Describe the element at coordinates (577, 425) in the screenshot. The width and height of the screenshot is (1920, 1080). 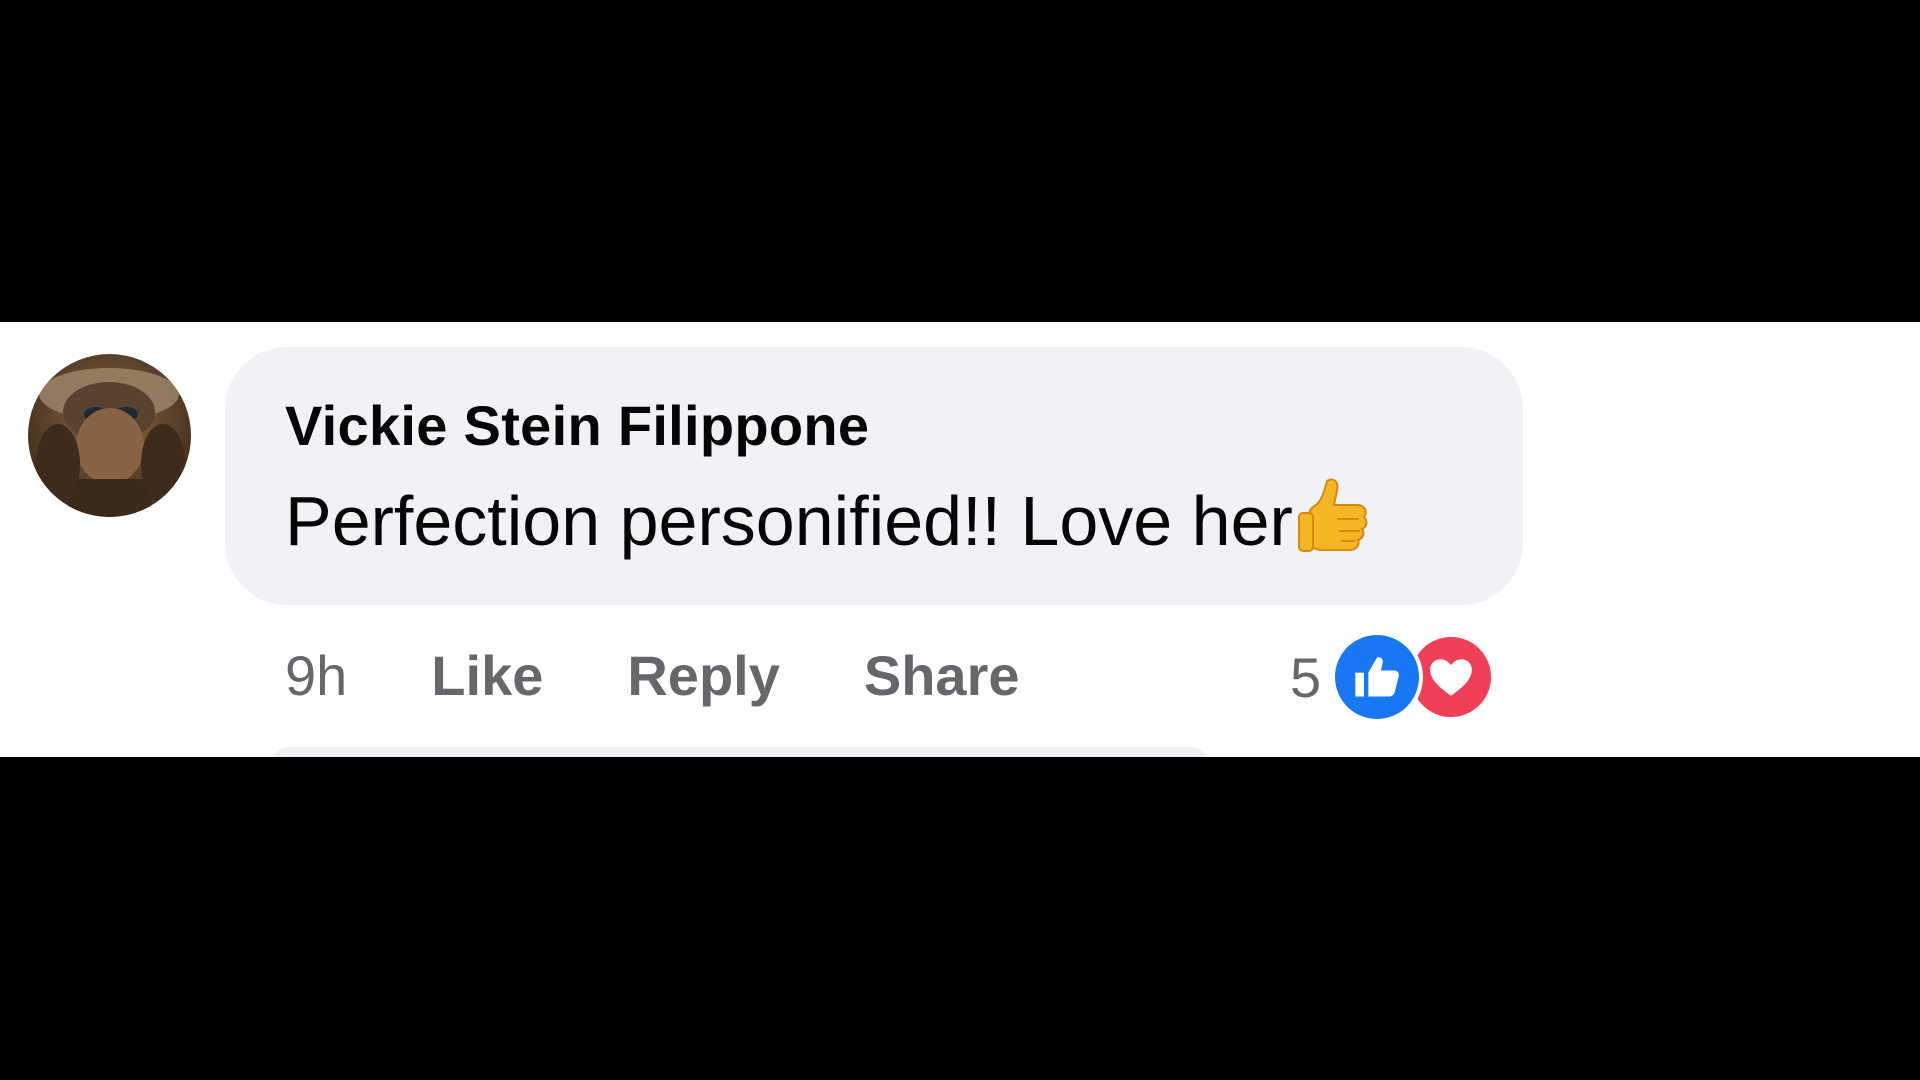
I see `comment-author: Vickie Stein Filippone` at that location.